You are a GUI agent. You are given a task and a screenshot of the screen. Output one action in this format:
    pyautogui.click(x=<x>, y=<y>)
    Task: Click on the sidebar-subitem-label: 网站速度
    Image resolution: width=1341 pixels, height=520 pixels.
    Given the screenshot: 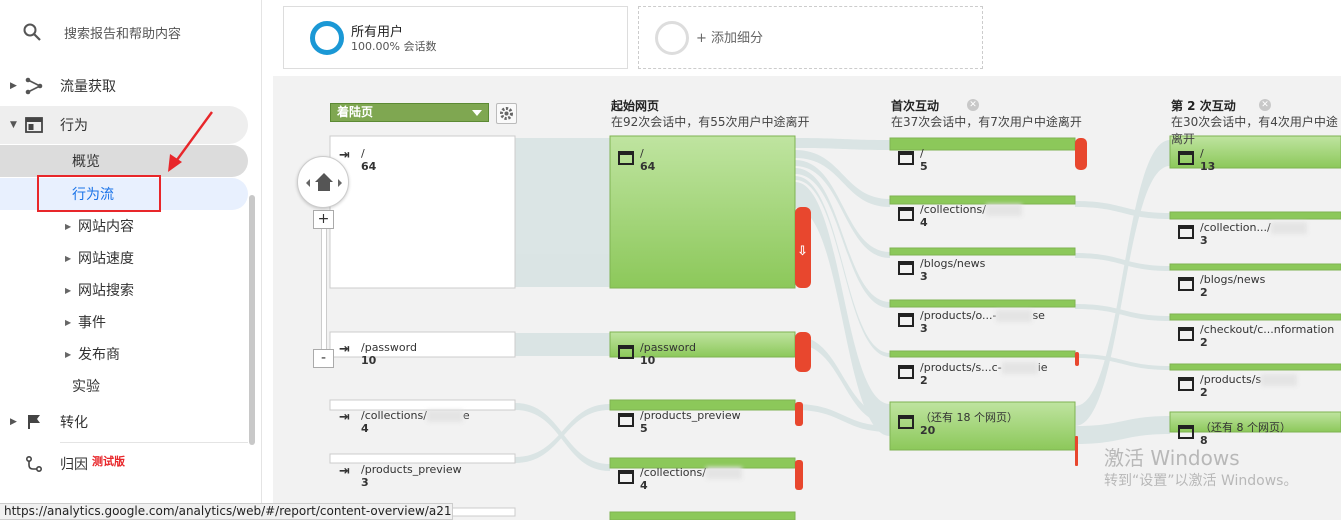 What is the action you would take?
    pyautogui.click(x=106, y=259)
    